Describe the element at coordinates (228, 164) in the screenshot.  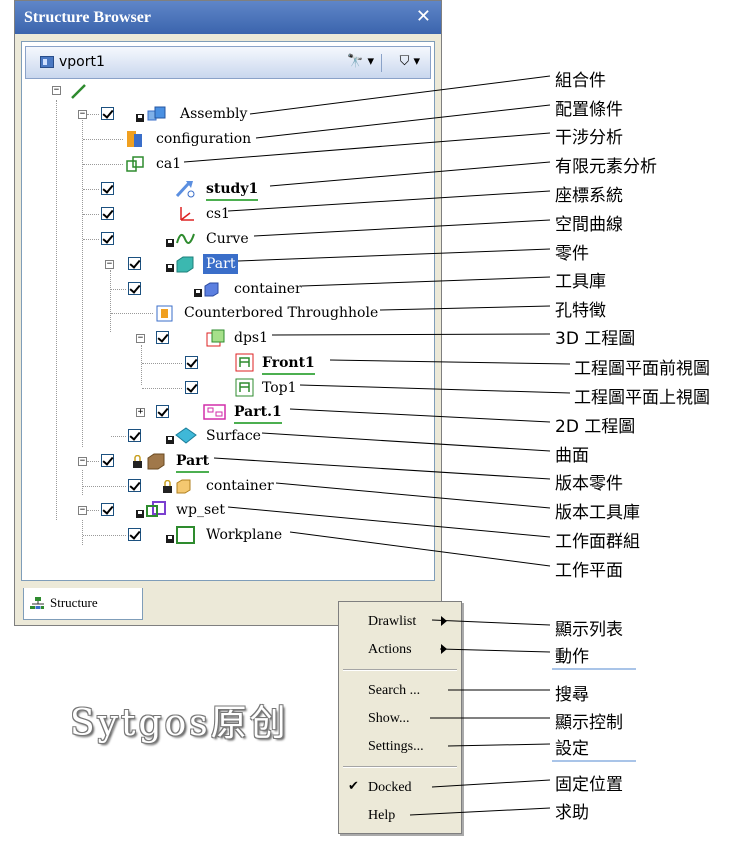
I see `tree-item-ca1: ca1` at that location.